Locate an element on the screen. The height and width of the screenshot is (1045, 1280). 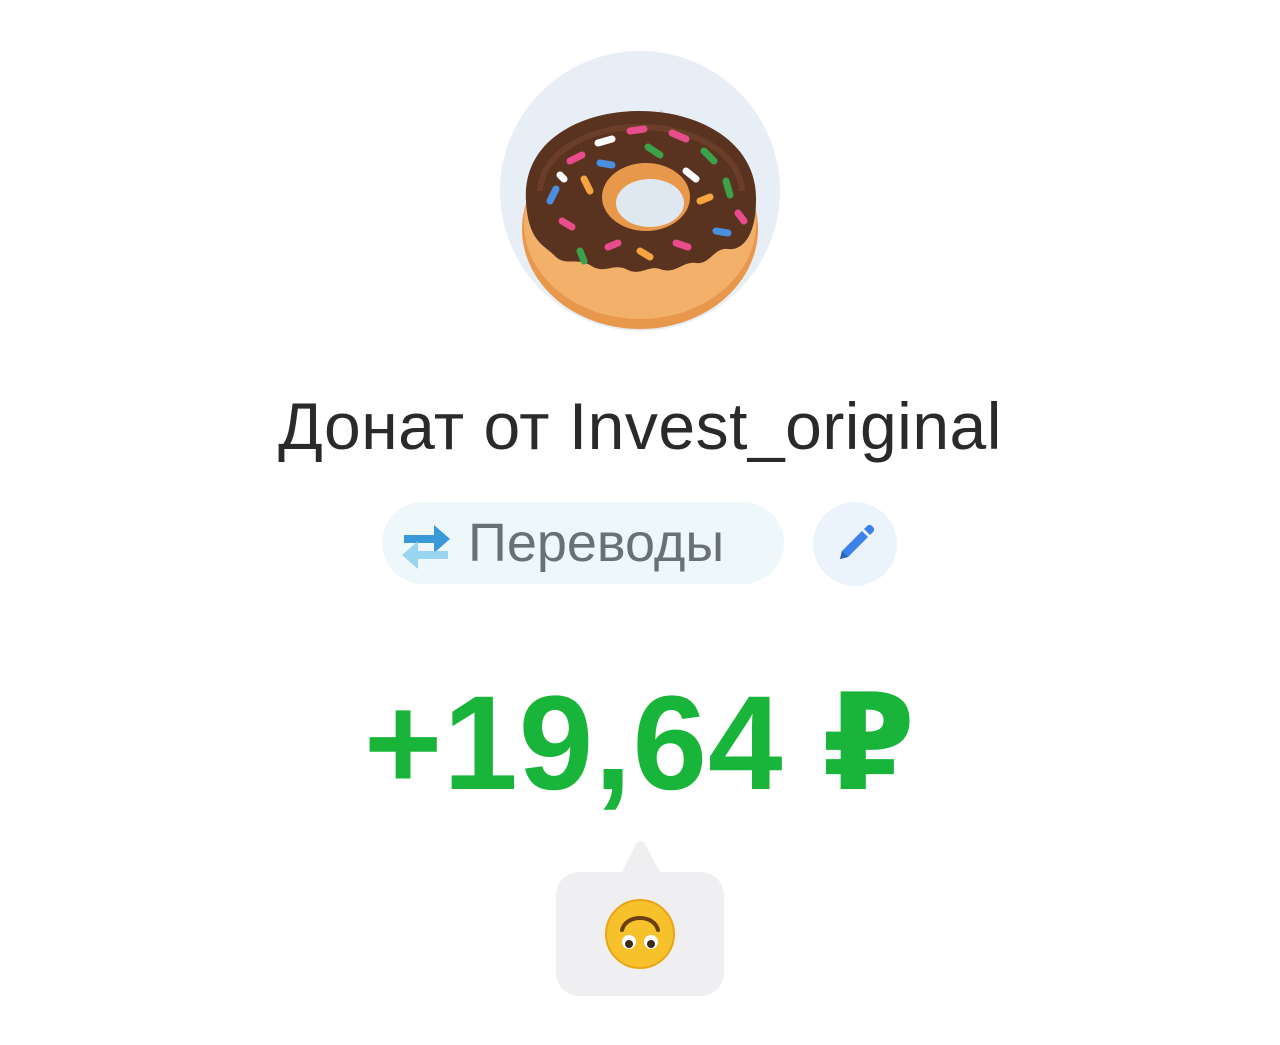
category-chip: Переводы is located at coordinates (583, 543).